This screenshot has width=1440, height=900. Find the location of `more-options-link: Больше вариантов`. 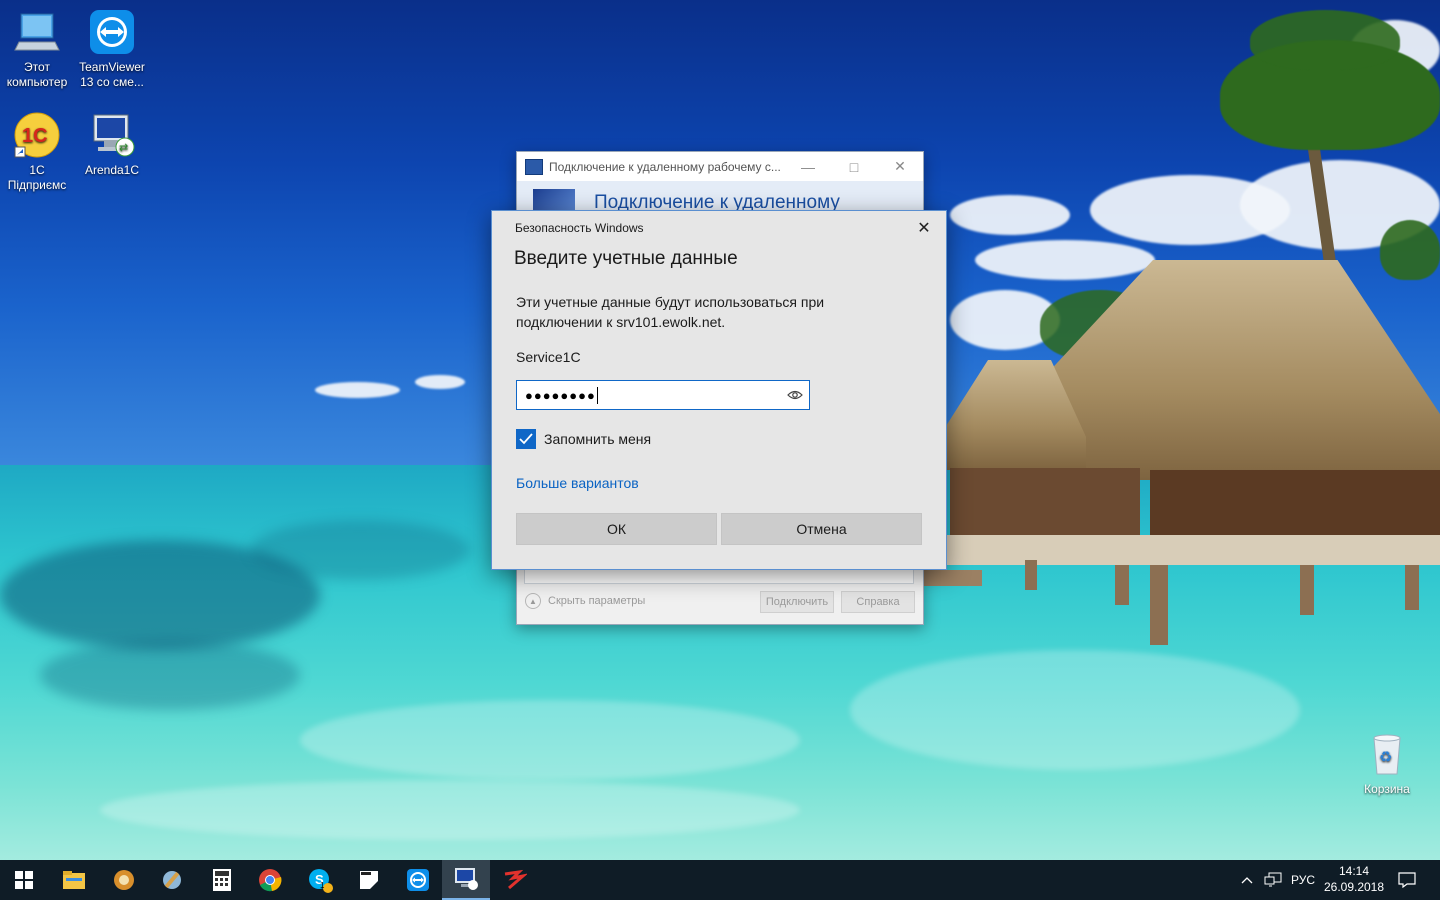

more-options-link: Больше вариантов is located at coordinates (577, 483).